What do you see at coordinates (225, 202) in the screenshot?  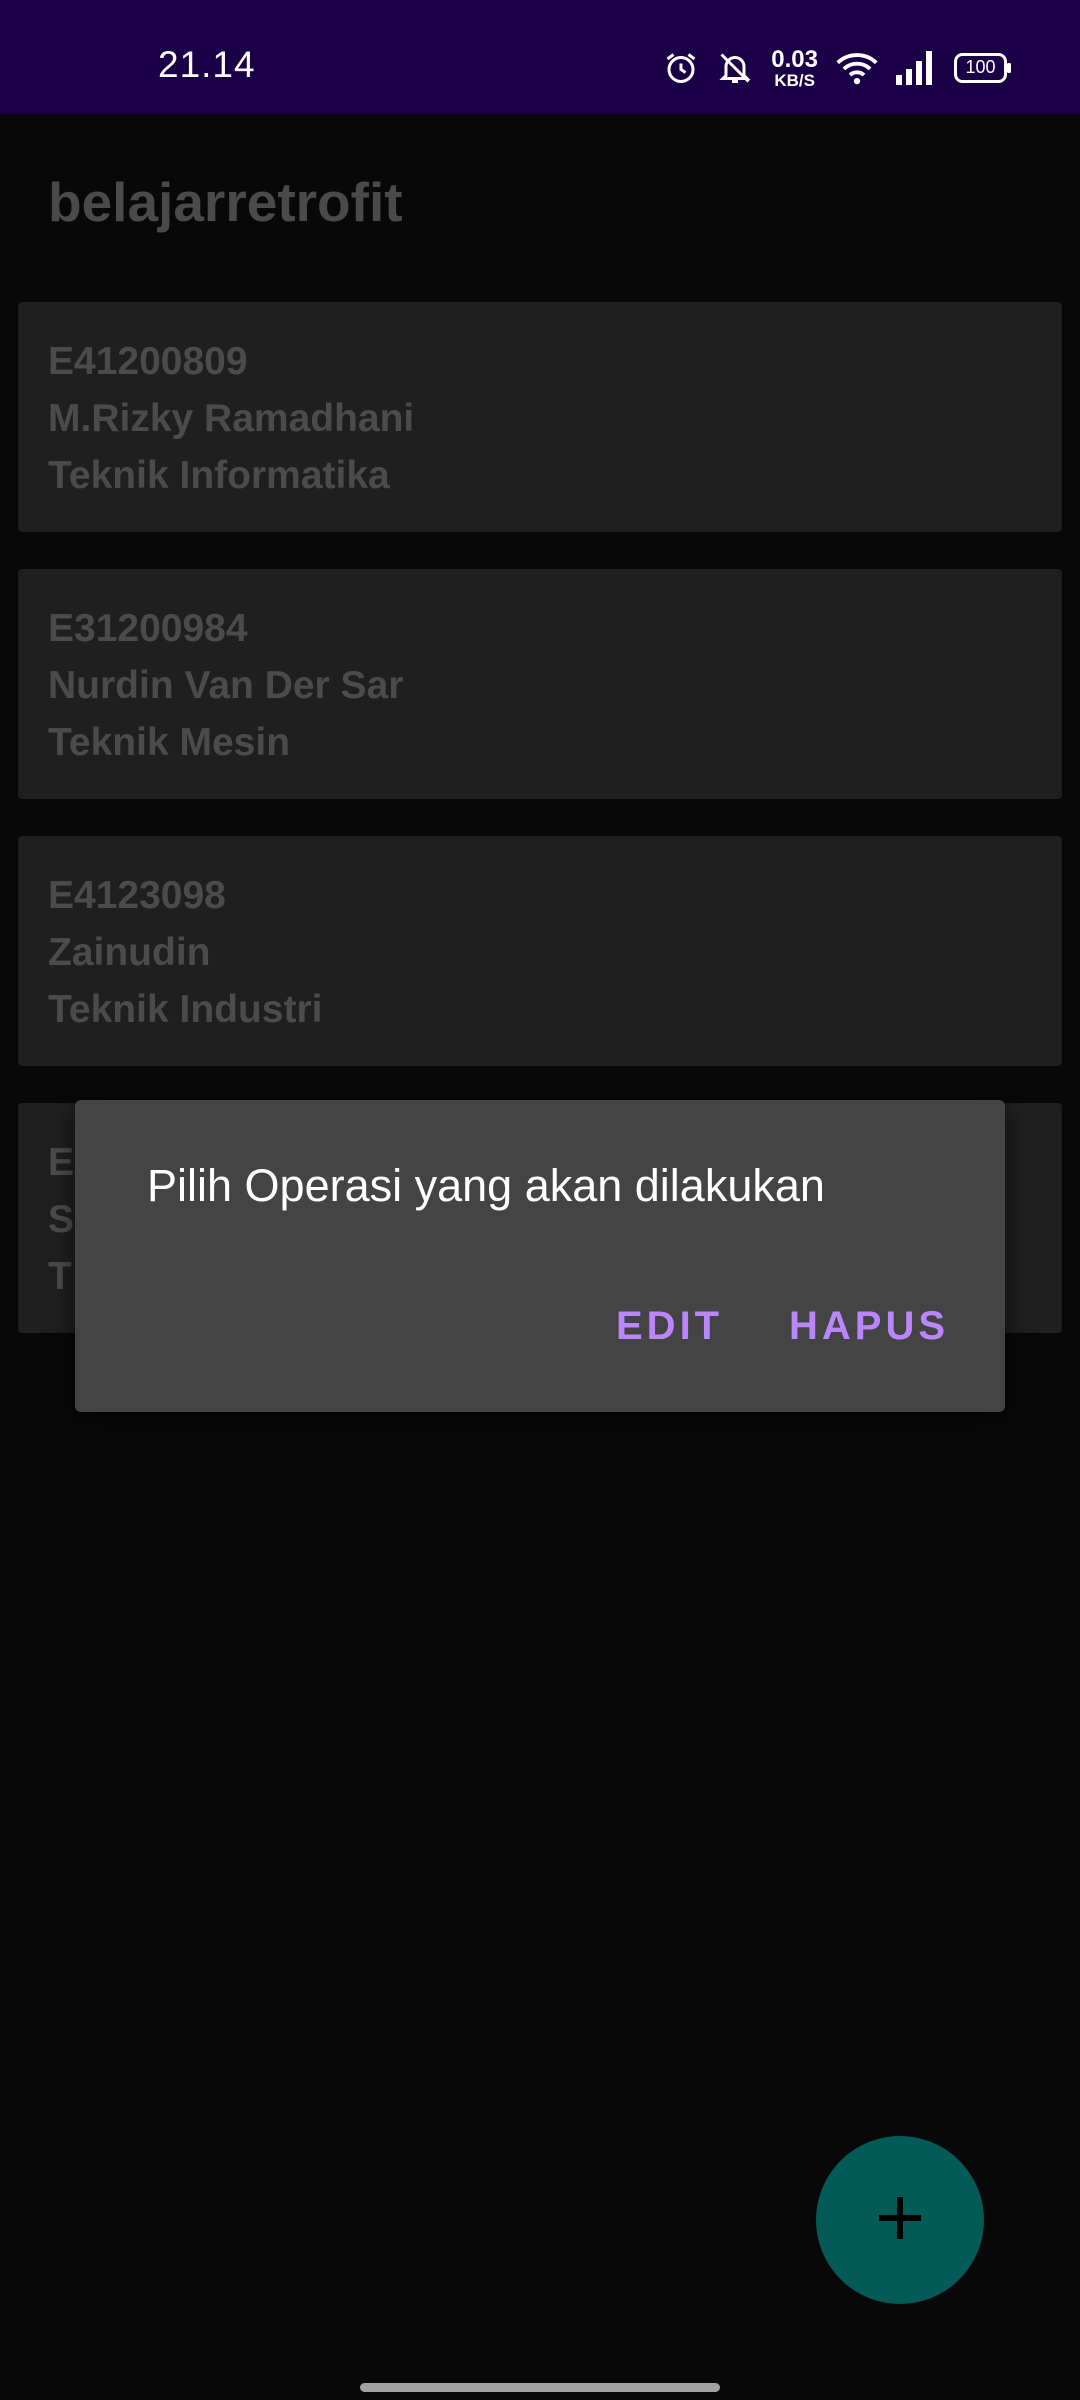 I see `app-title: belajarretrofit` at bounding box center [225, 202].